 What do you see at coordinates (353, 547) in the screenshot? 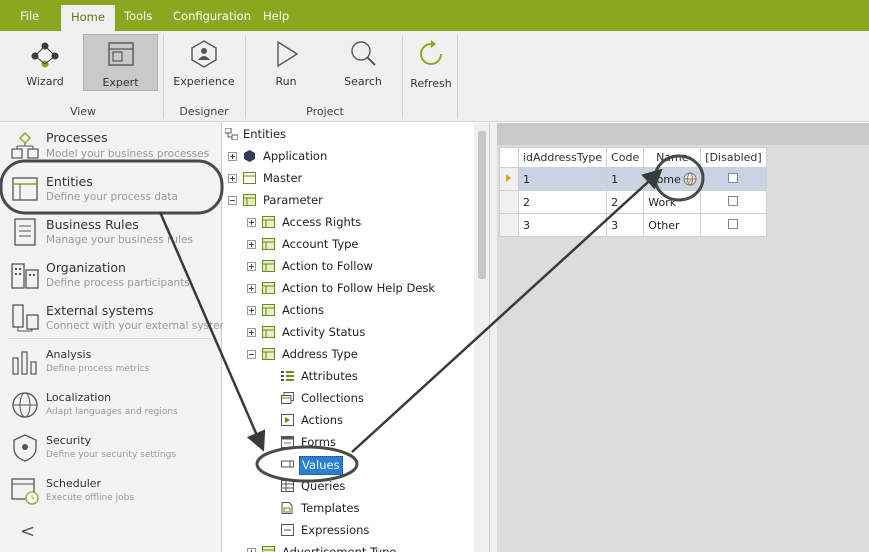
I see `tree-node-advertisement-type: Advertisement Type` at bounding box center [353, 547].